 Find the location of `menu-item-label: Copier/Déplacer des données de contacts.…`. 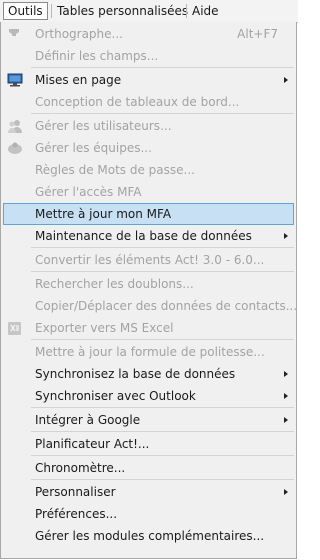

menu-item-label: Copier/Déplacer des données de contacts.… is located at coordinates (166, 306).